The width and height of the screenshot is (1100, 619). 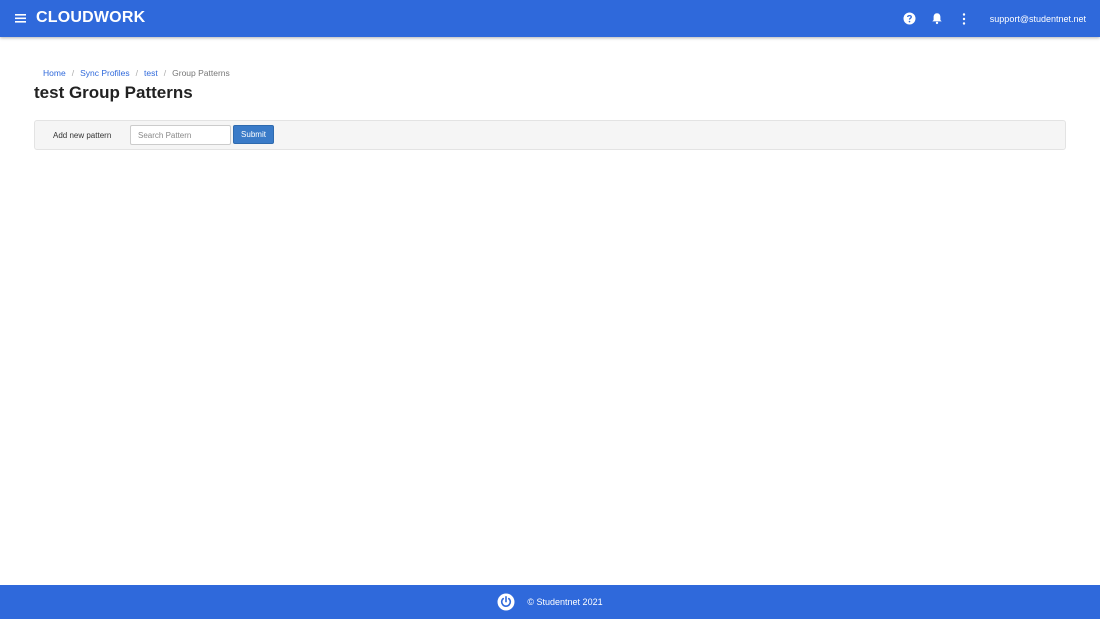 I want to click on header-actions: support@studentnet.net, so click(x=994, y=18).